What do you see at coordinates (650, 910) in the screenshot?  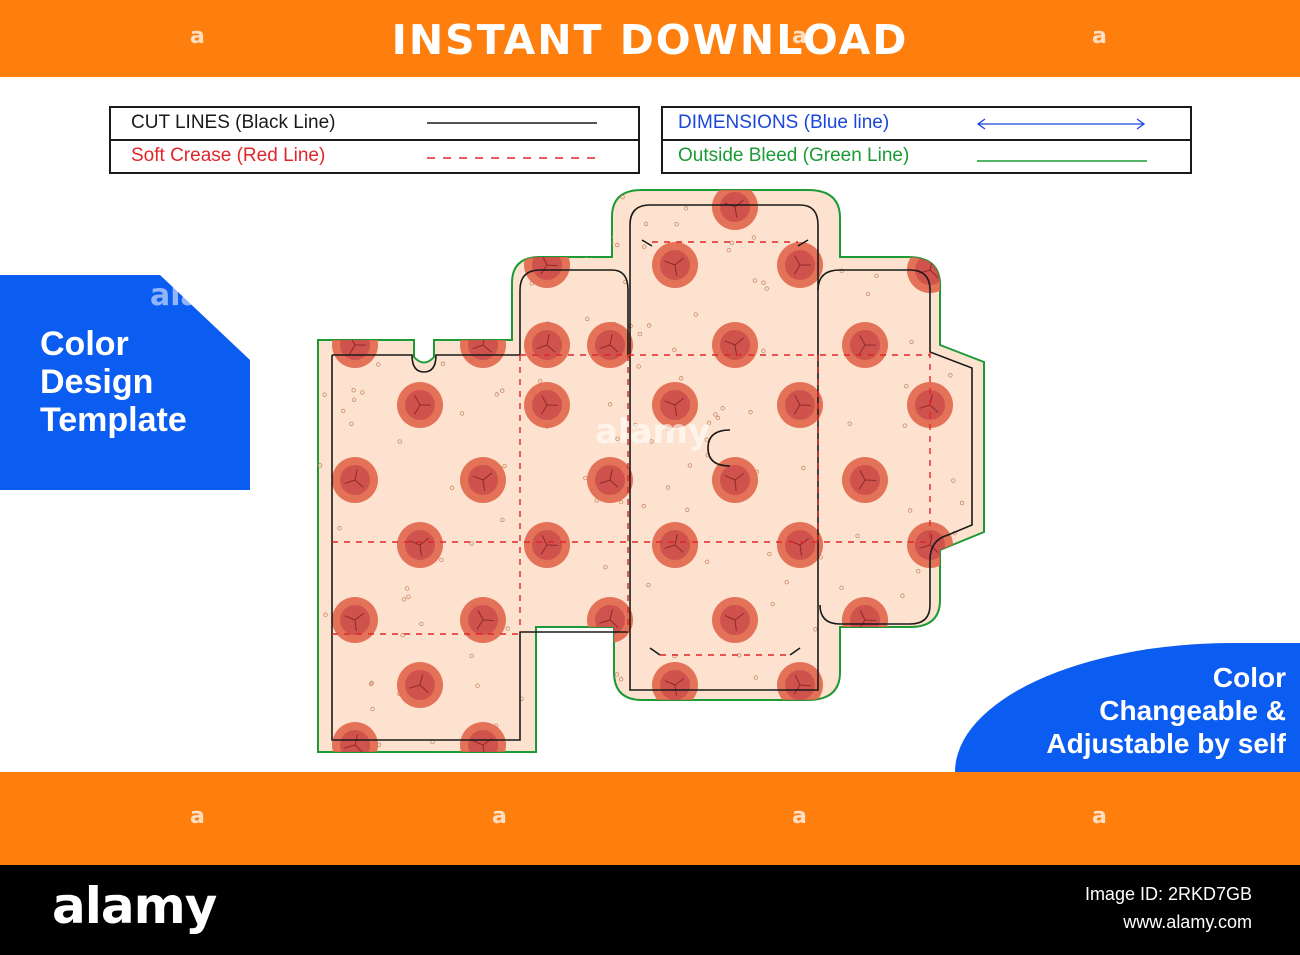 I see `footer-bar: alamy Image ID: 2RKD7GB www.alamy.com` at bounding box center [650, 910].